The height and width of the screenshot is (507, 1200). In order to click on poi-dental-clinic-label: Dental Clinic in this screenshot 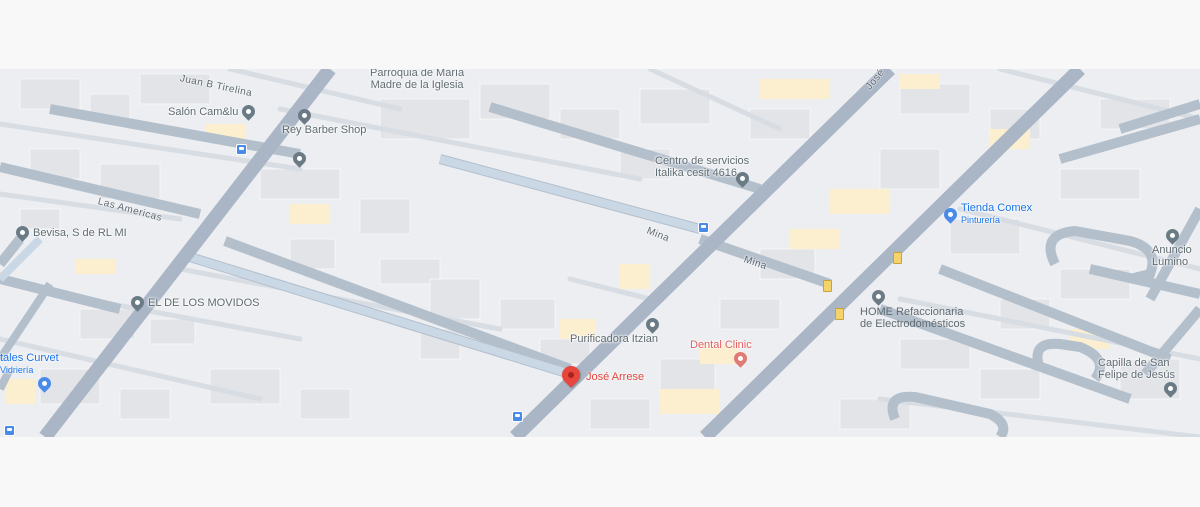, I will do `click(721, 345)`.